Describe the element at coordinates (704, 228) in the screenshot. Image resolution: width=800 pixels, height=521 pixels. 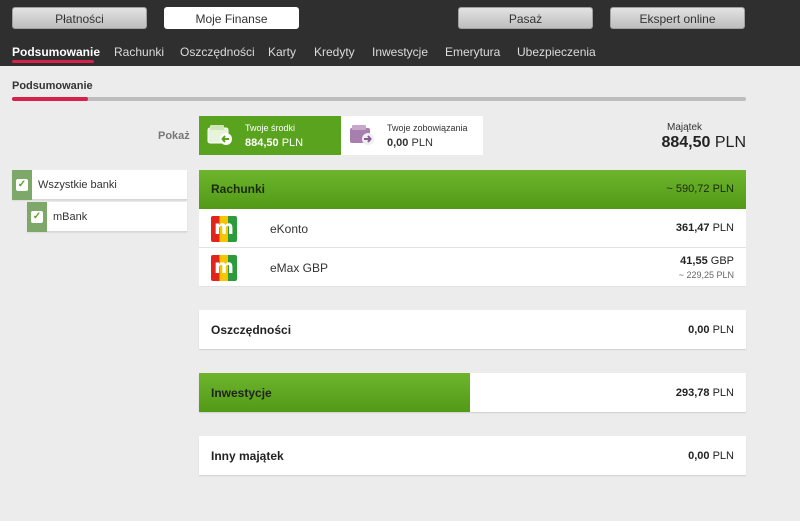
I see `account-balance: 361,47 PLN` at that location.